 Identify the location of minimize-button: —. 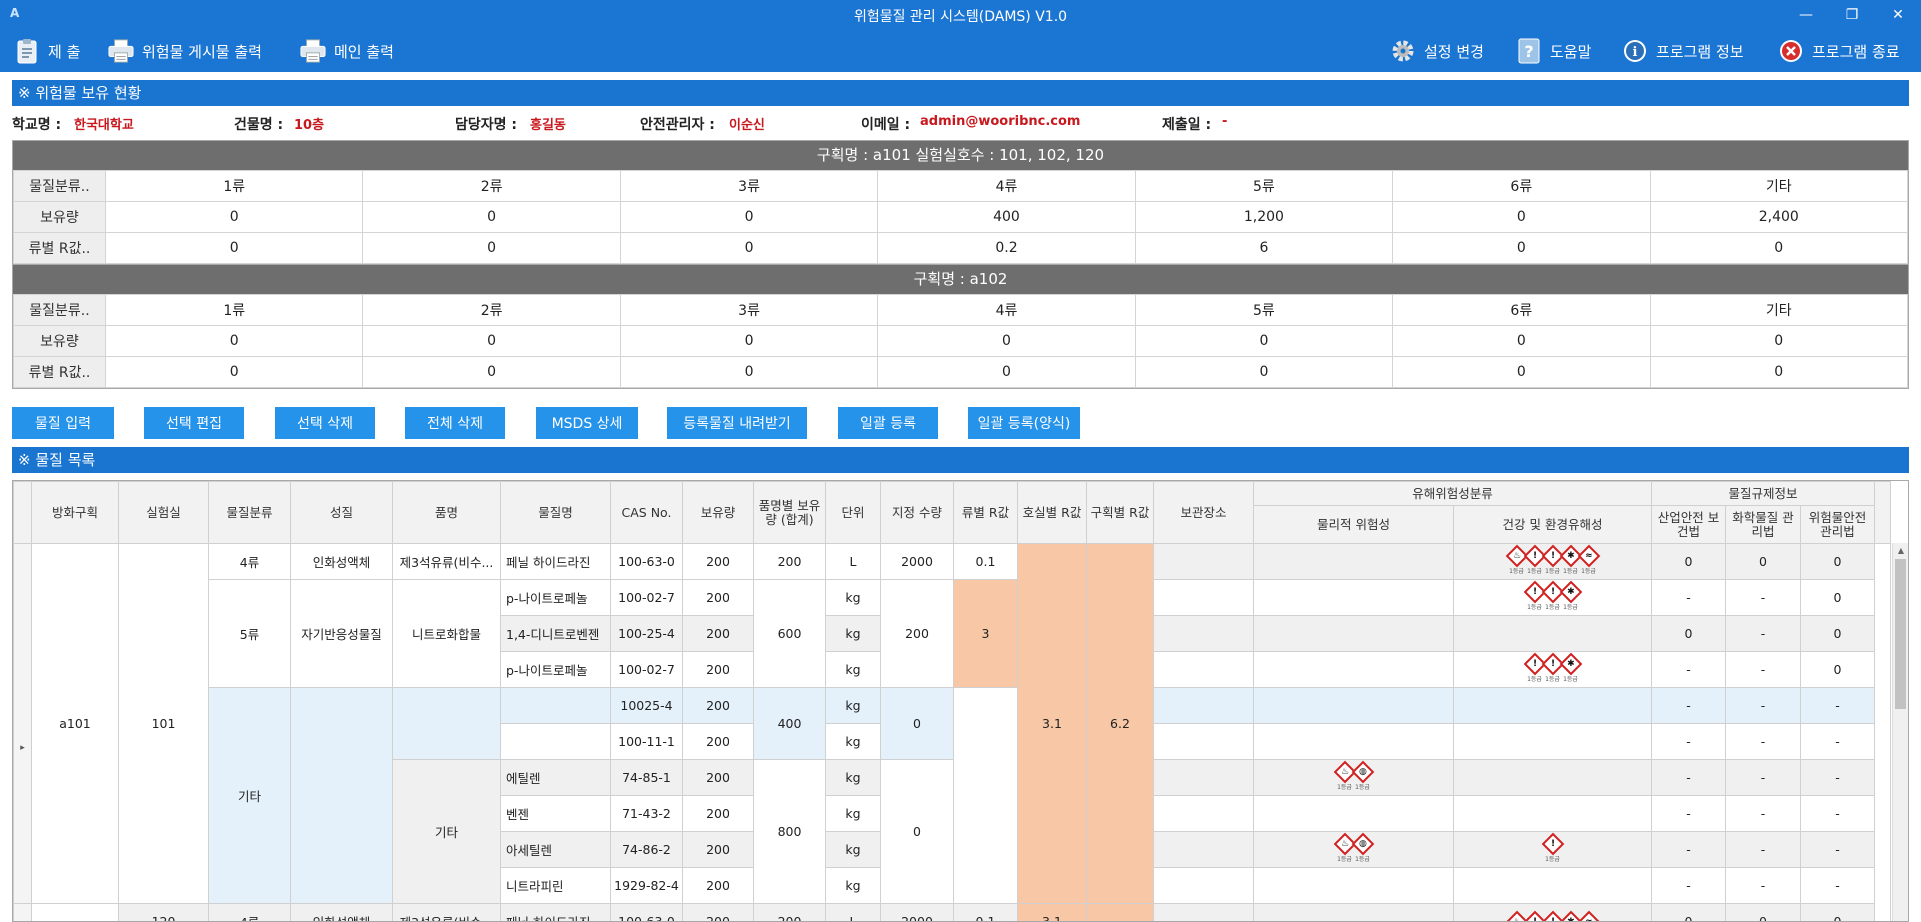
(1806, 15).